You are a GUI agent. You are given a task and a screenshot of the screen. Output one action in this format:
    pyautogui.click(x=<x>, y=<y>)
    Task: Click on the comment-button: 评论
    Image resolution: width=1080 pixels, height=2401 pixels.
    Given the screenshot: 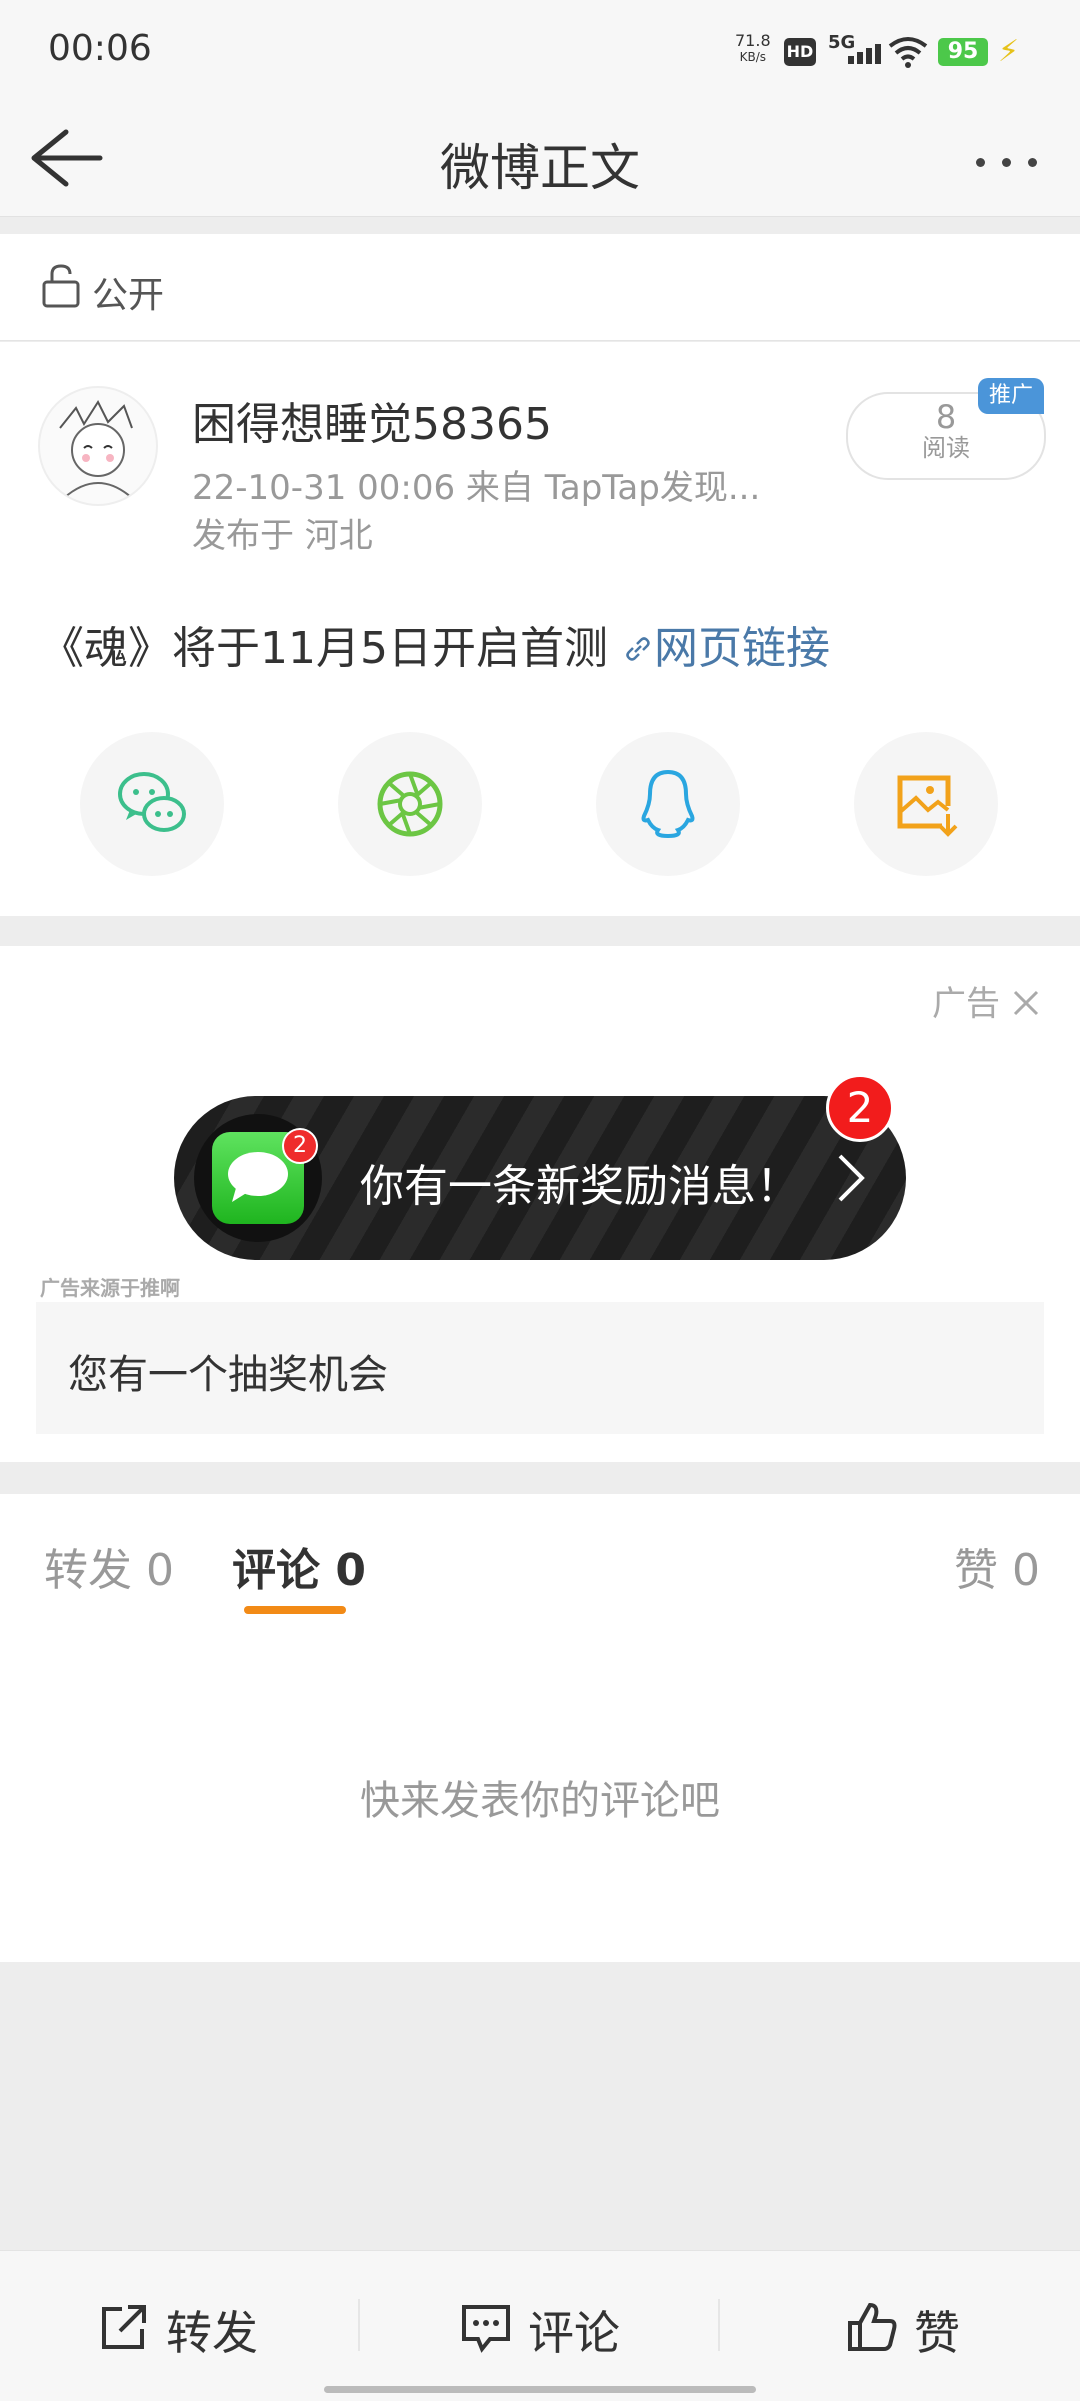 What is the action you would take?
    pyautogui.click(x=539, y=2326)
    